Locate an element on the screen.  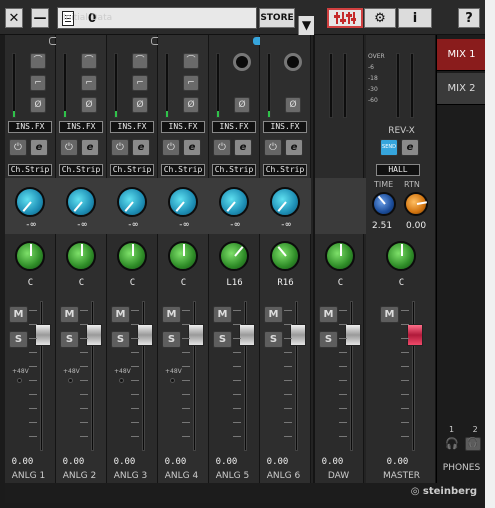
help-button: ? is located at coordinates (469, 18).